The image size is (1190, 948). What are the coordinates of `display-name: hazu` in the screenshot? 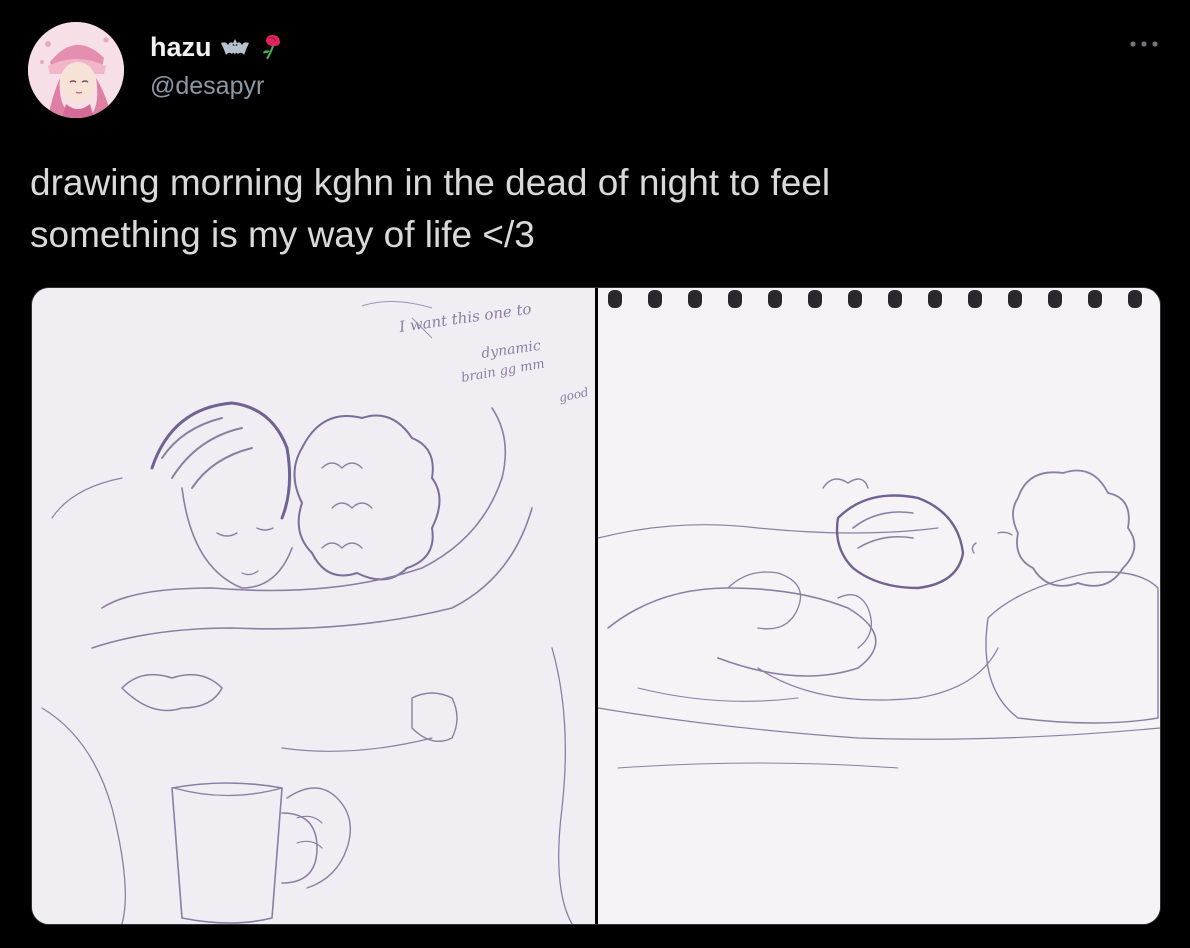 It's located at (181, 47).